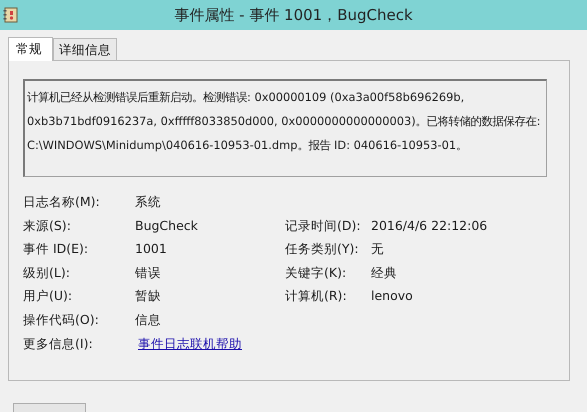 The height and width of the screenshot is (412, 587). Describe the element at coordinates (49, 407) in the screenshot. I see `dialog-button` at that location.